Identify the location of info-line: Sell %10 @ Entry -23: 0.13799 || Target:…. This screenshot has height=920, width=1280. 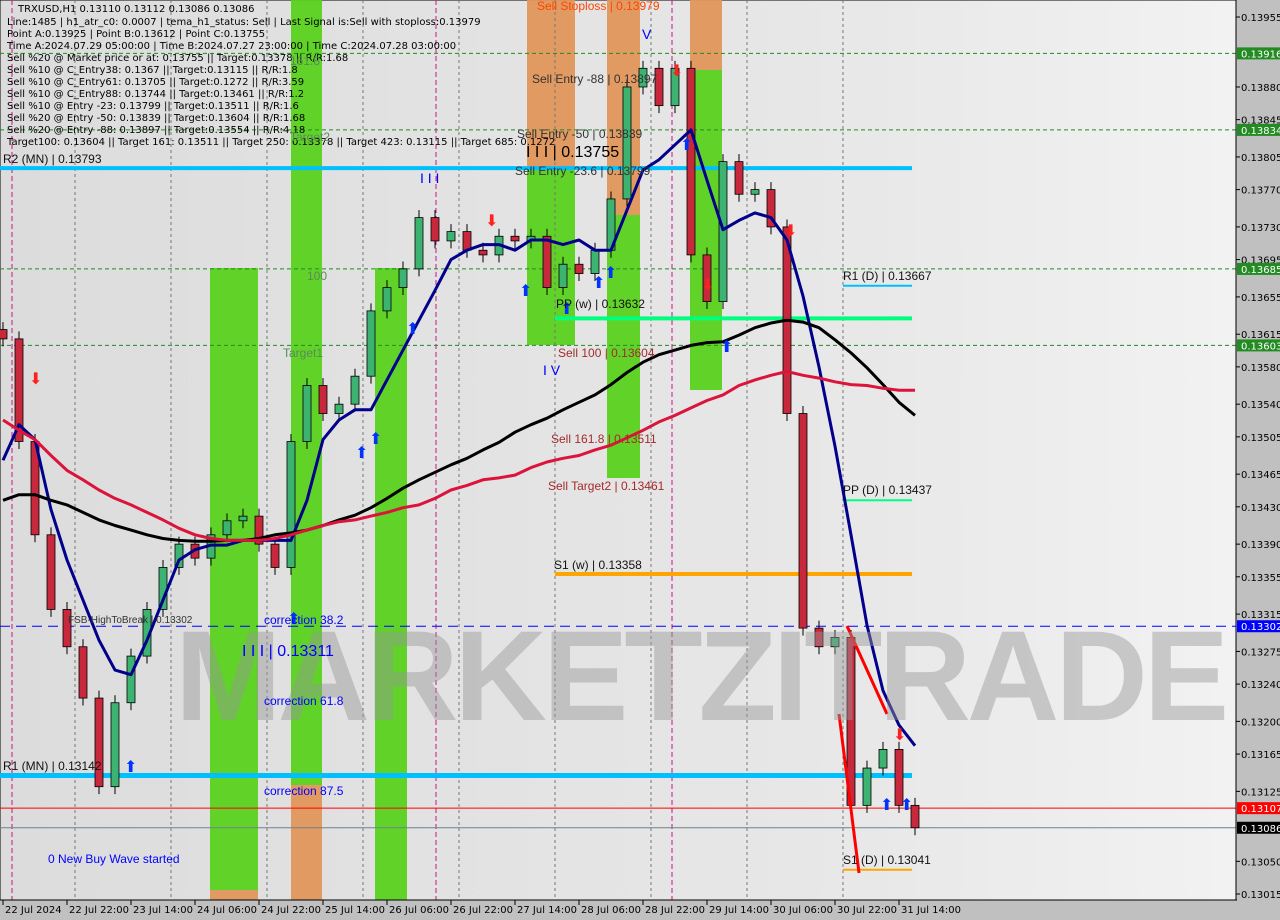
(153, 106).